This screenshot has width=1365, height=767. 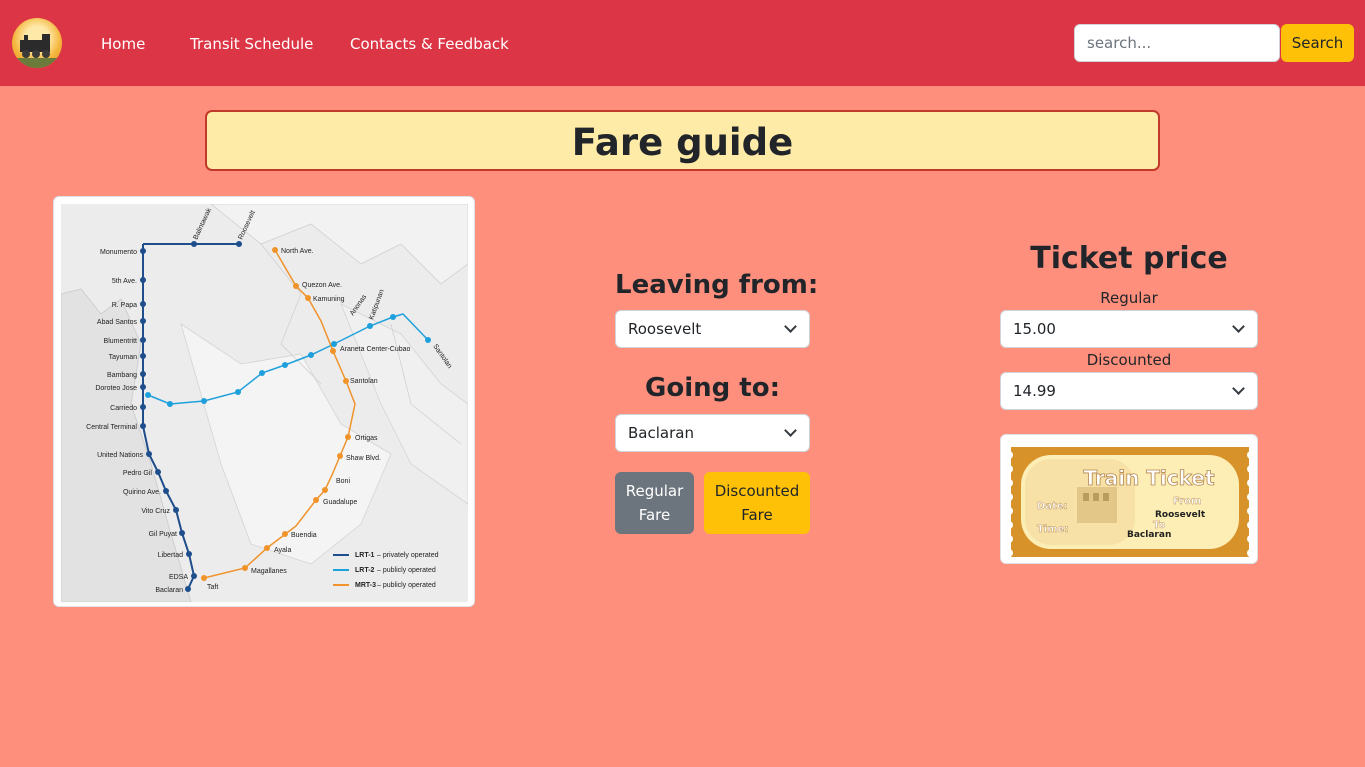 I want to click on svg-text: – privately operated, so click(x=408, y=555).